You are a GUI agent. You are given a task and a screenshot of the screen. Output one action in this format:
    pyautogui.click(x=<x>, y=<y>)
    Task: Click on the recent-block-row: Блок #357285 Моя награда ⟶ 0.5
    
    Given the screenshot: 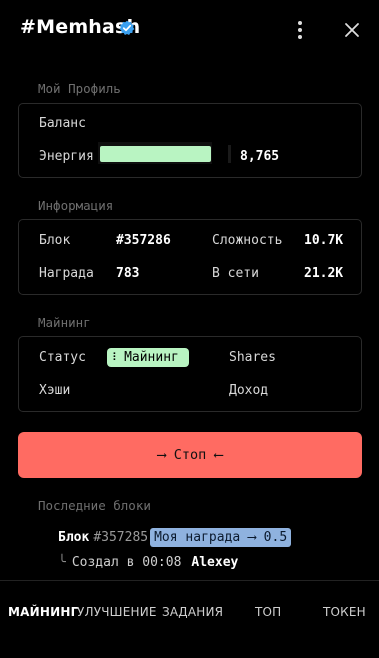 What is the action you would take?
    pyautogui.click(x=175, y=537)
    